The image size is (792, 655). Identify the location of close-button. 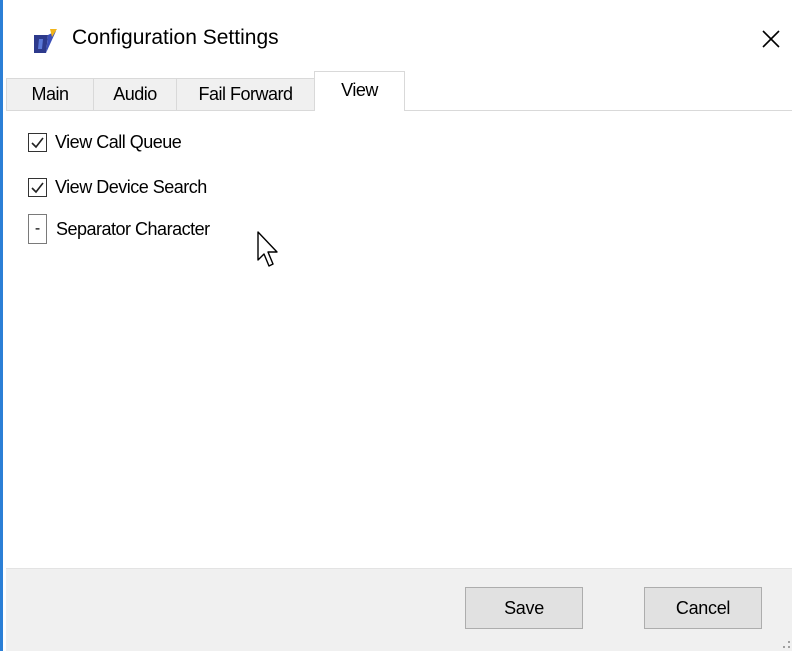
(771, 39).